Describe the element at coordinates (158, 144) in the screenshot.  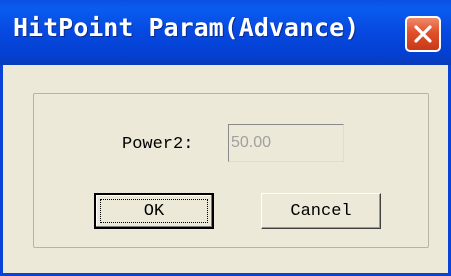
I see `power2-label: Power2:` at that location.